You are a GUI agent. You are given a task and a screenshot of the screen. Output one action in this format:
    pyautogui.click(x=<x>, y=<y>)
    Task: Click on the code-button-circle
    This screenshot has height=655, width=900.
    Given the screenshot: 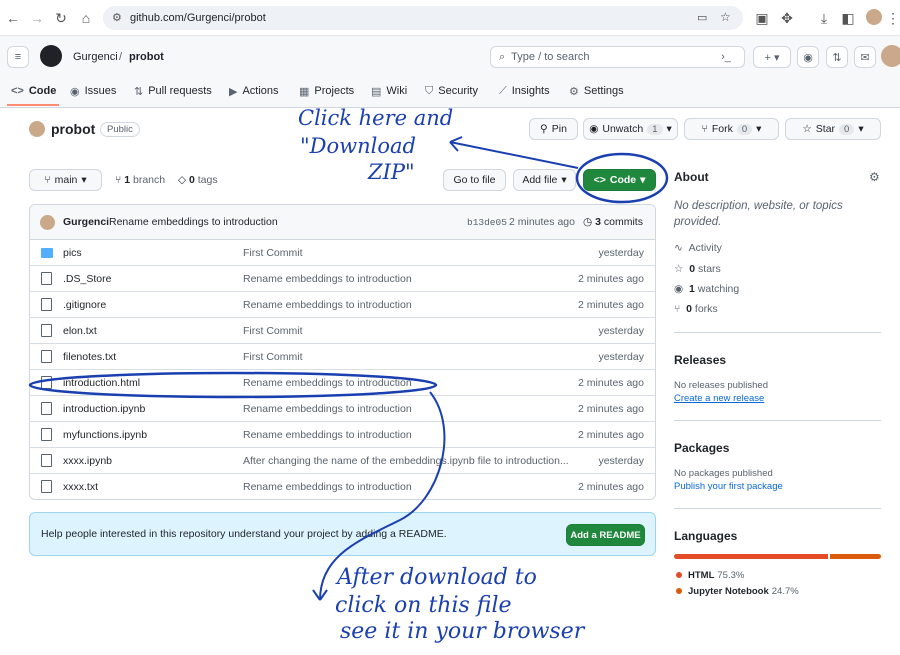 What is the action you would take?
    pyautogui.click(x=622, y=178)
    